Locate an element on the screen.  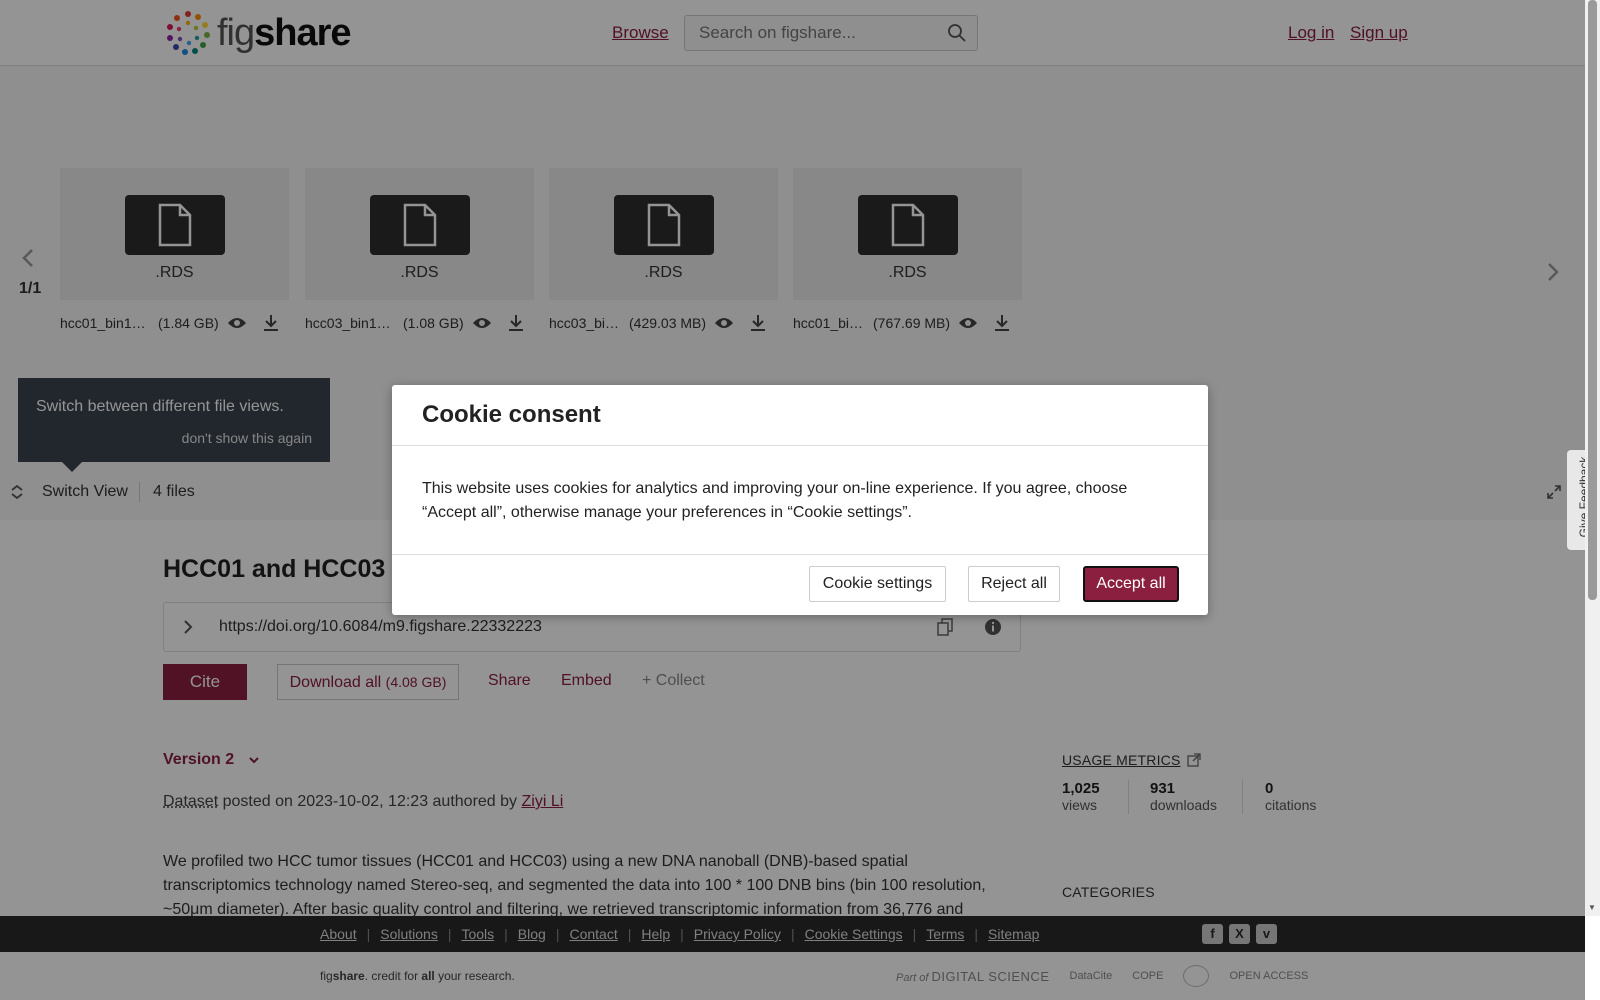
scroll-down-arrow-icon: ▼ is located at coordinates (1592, 907).